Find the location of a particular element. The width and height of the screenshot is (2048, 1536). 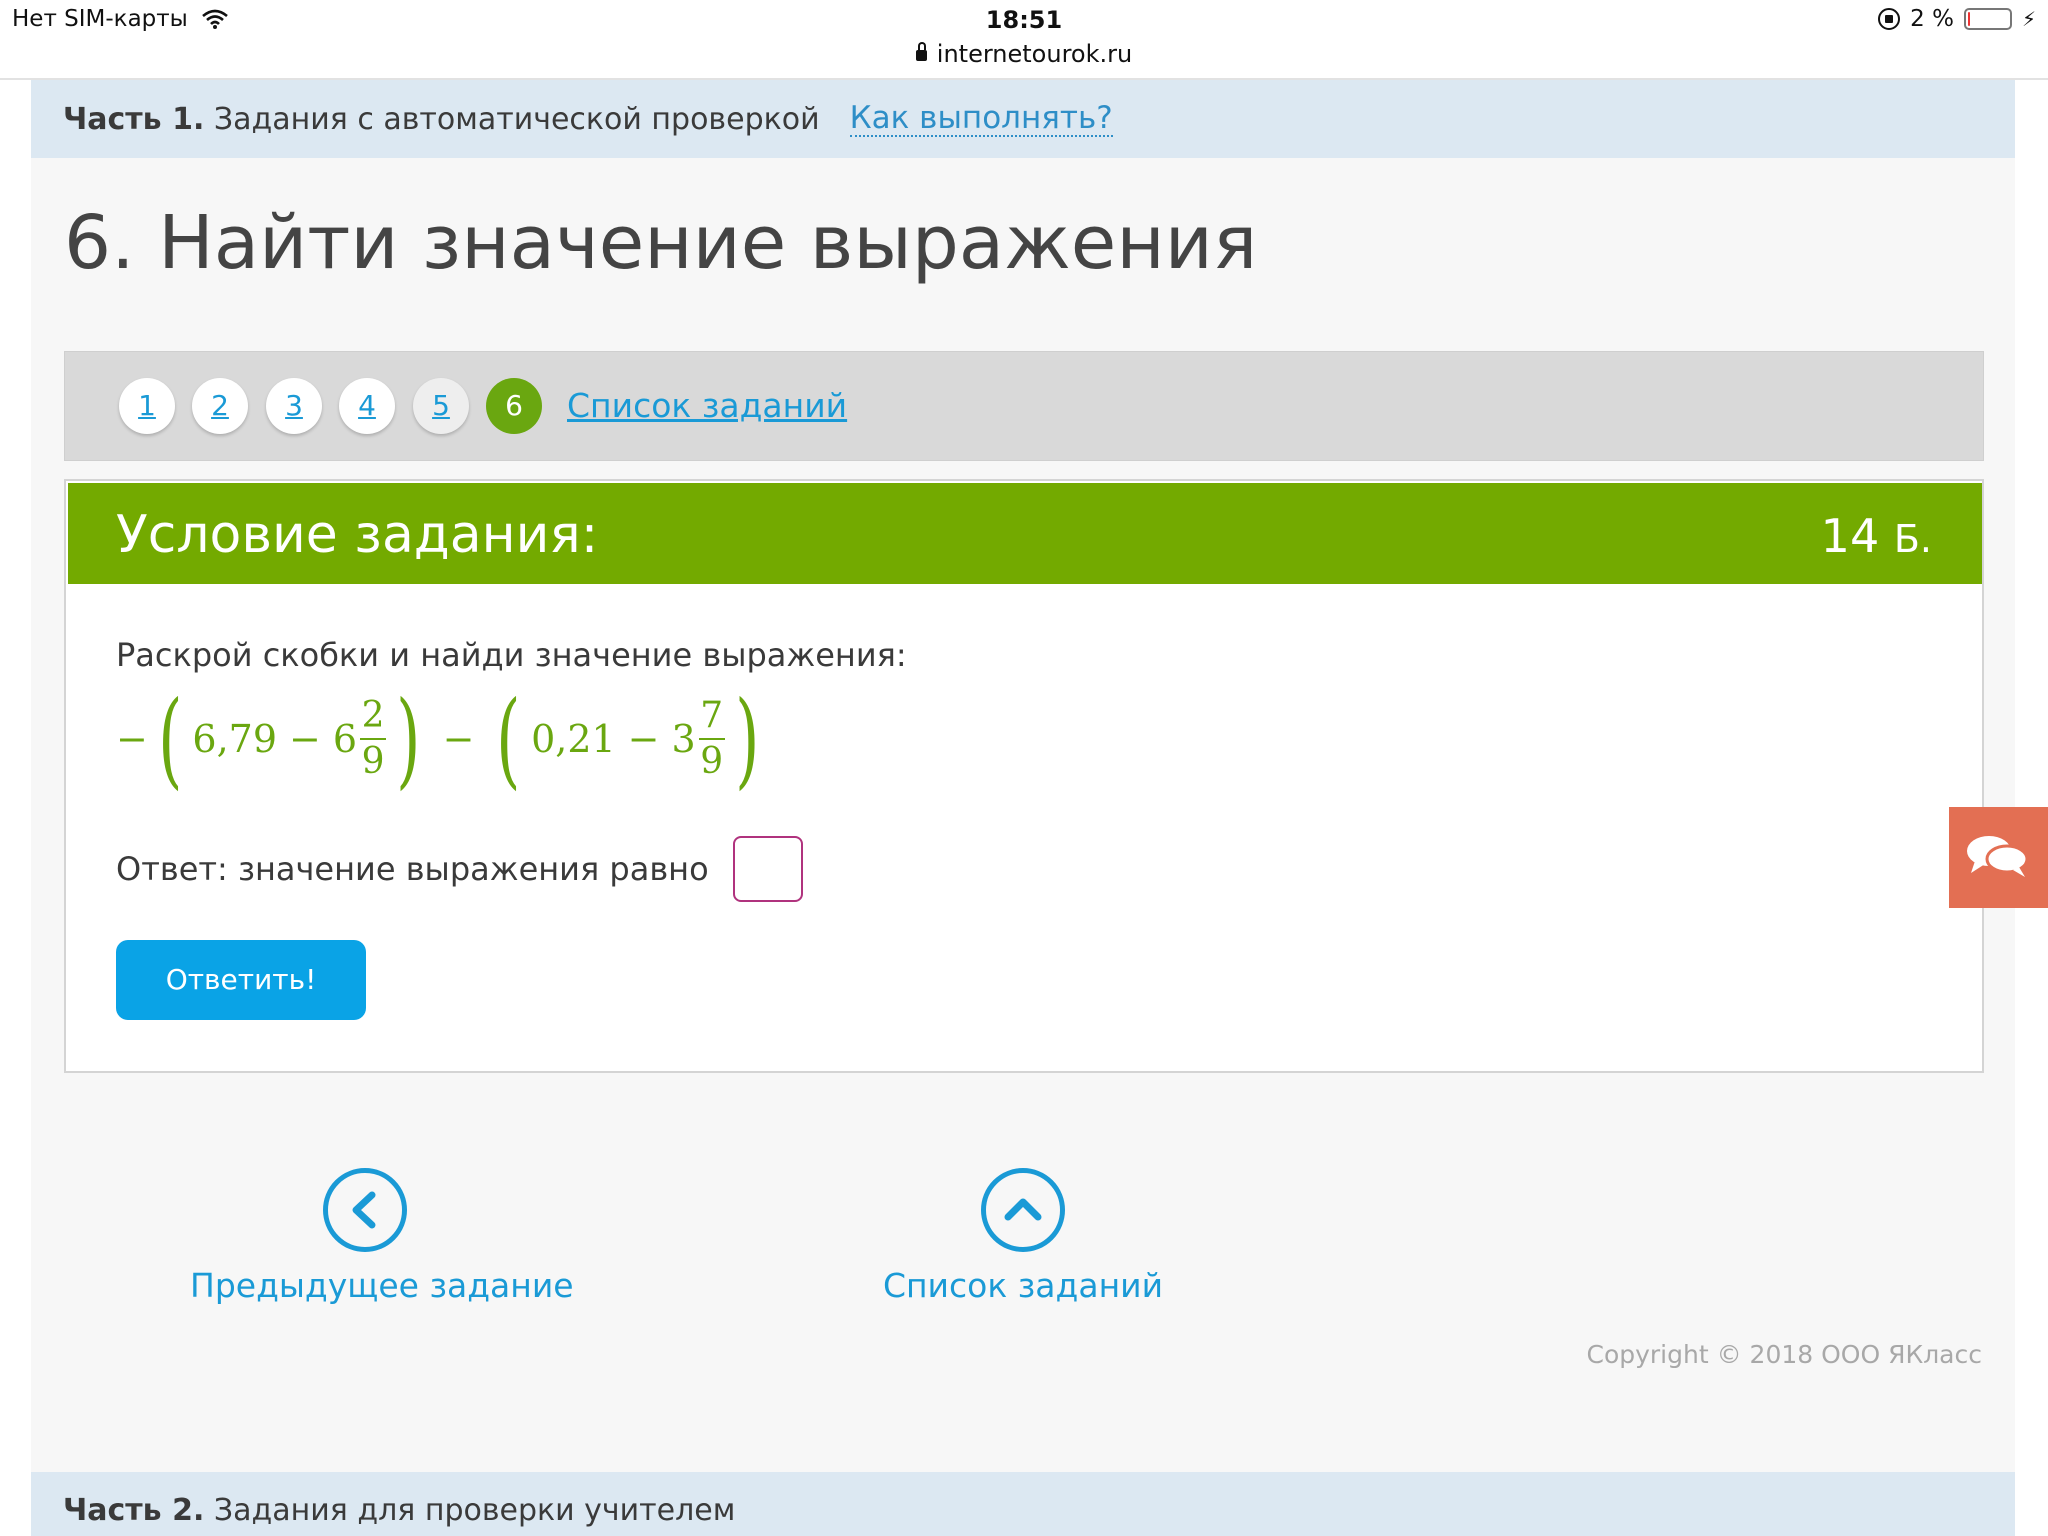

answer-input is located at coordinates (767, 869).